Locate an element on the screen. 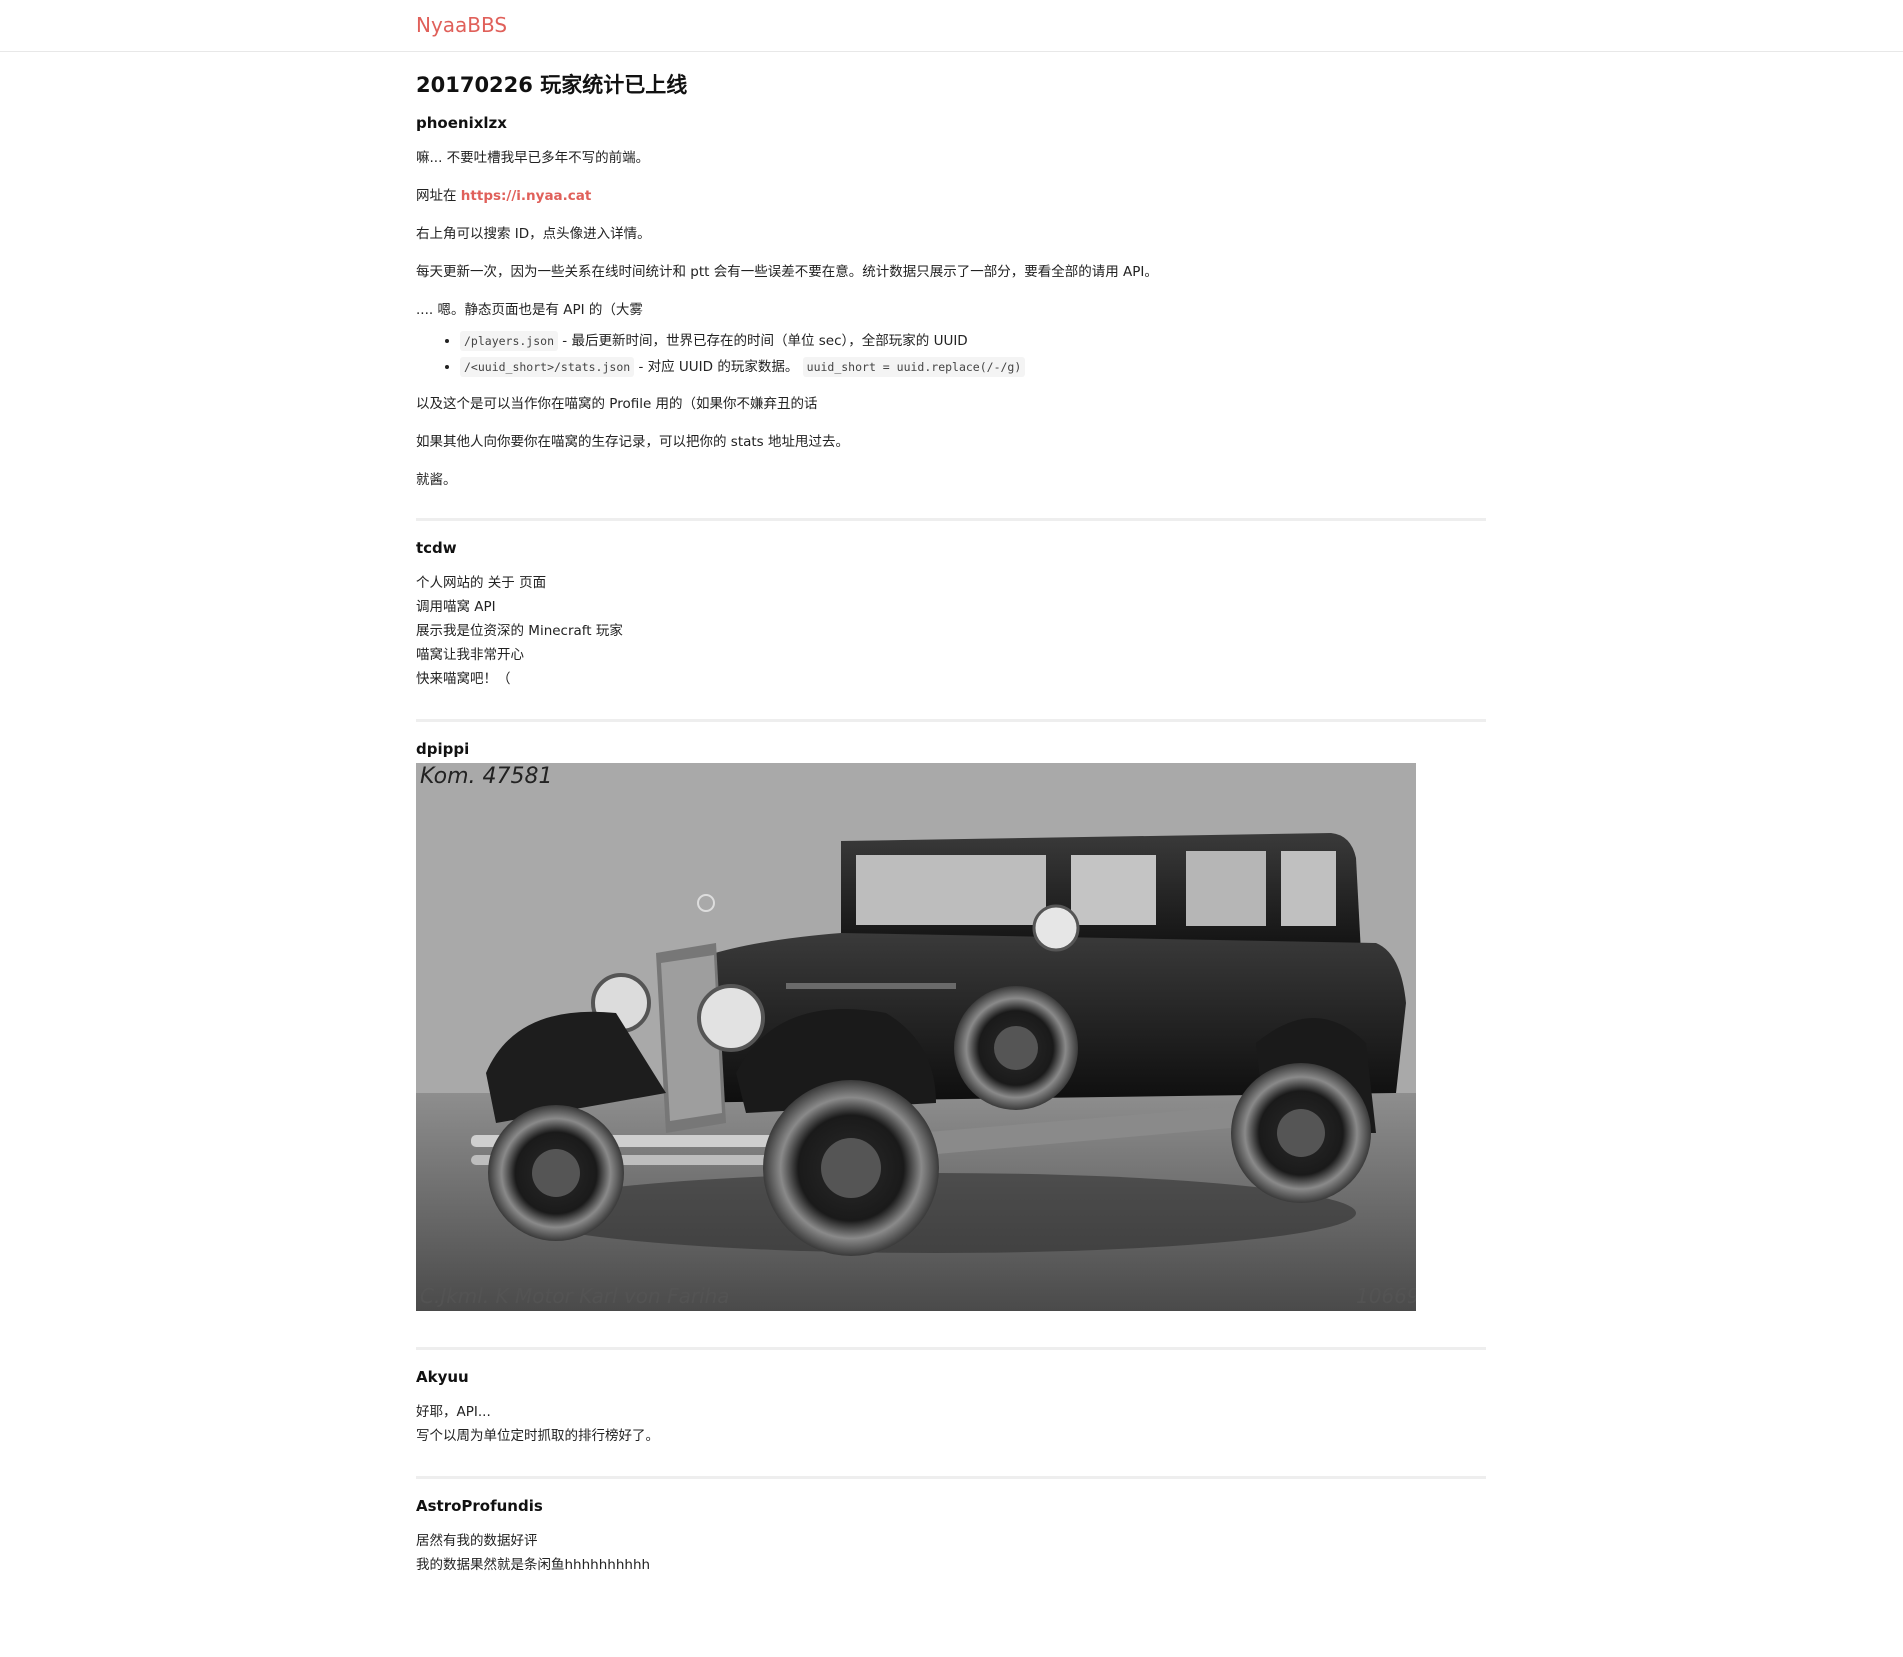 The width and height of the screenshot is (1903, 1657). site-url-link: https://i.nyaa.cat is located at coordinates (526, 196).